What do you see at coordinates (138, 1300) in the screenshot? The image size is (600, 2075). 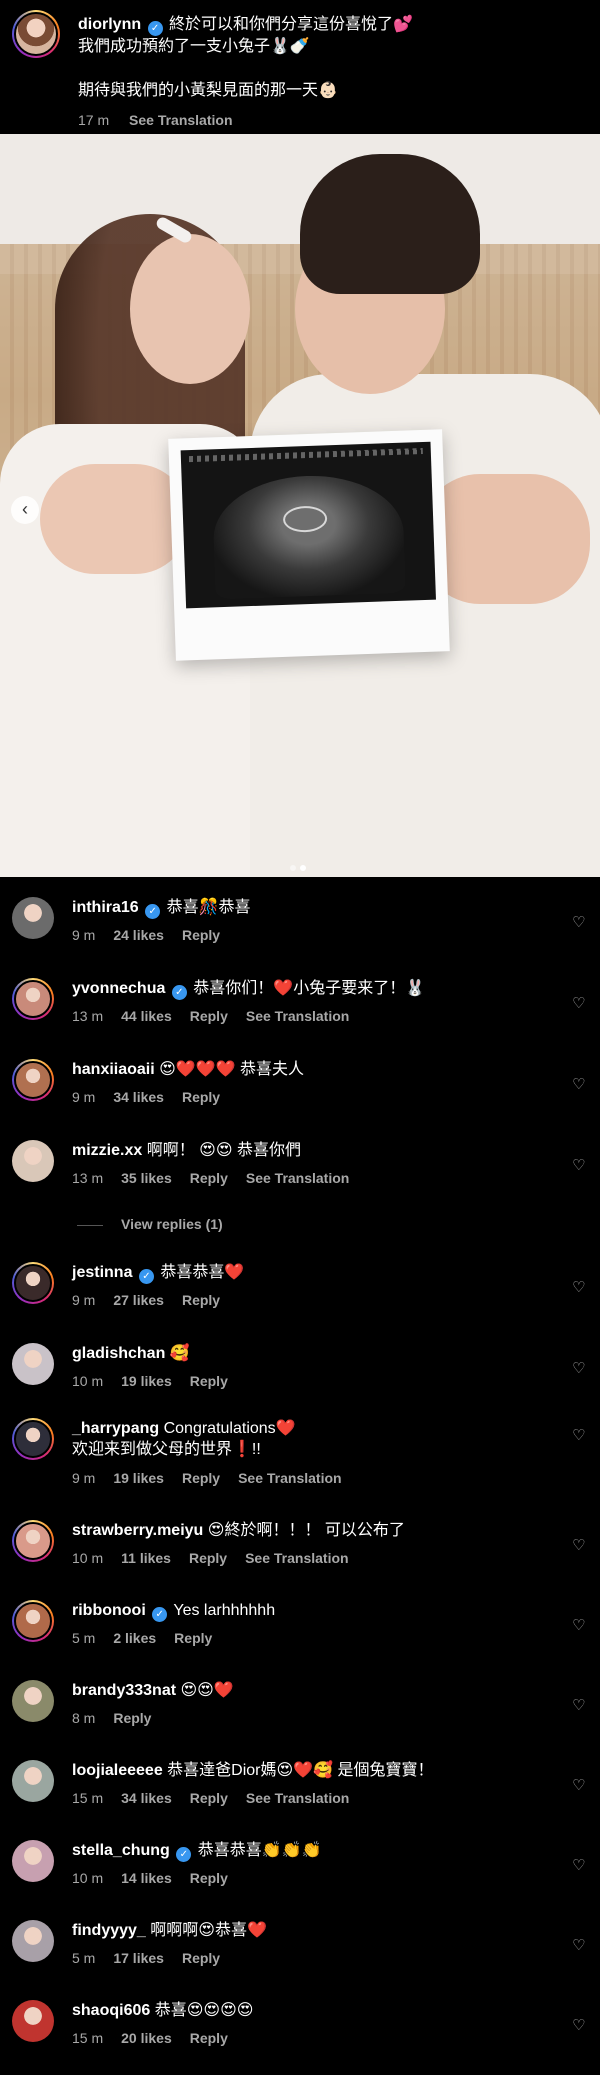 I see `comment-likes: 27 likes` at bounding box center [138, 1300].